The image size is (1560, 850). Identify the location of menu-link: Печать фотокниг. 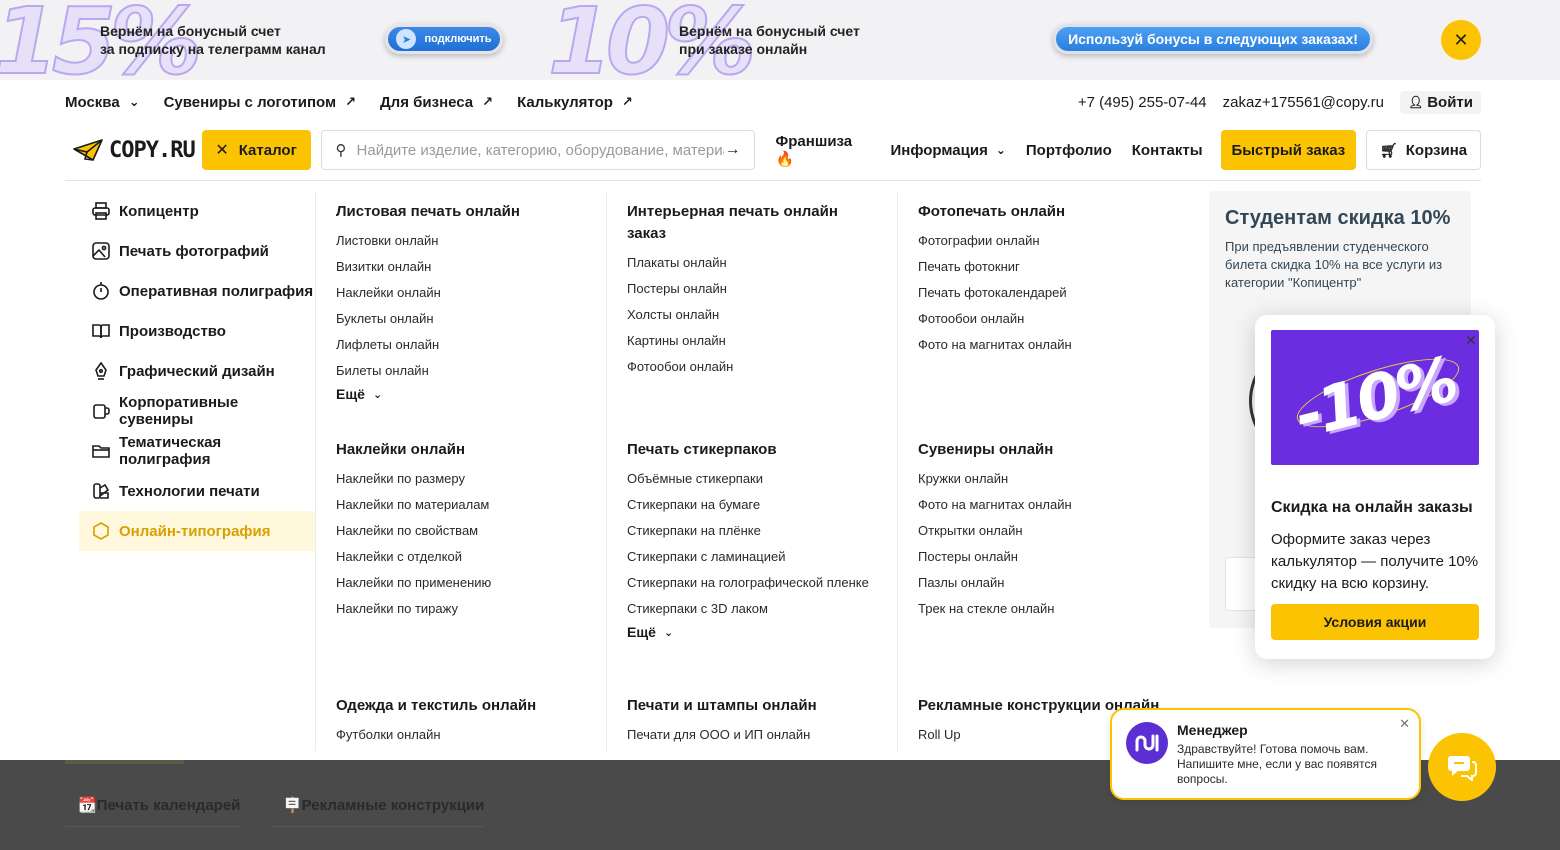
(1048, 267).